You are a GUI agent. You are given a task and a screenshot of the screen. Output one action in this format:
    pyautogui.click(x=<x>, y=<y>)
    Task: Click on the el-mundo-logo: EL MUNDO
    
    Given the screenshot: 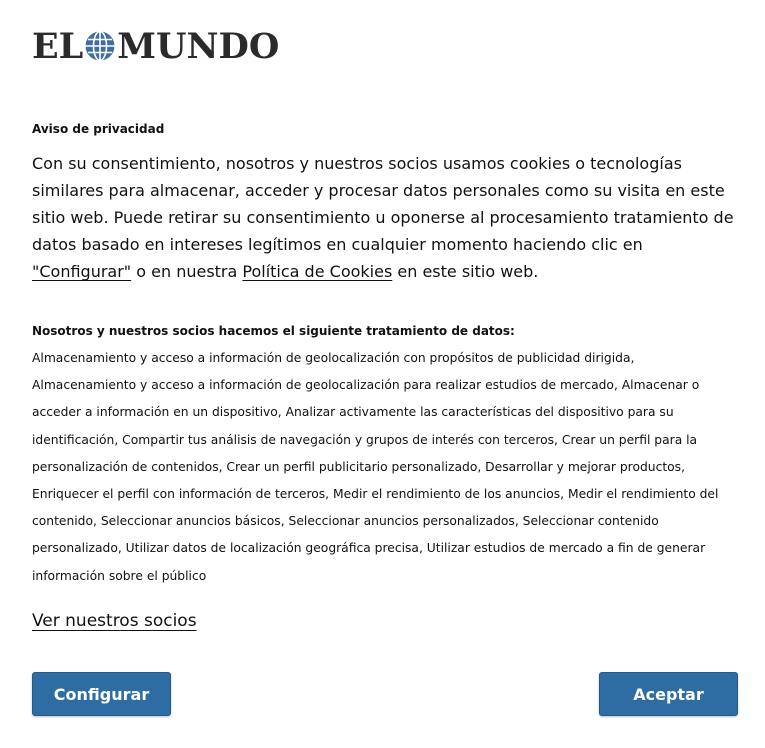 What is the action you would take?
    pyautogui.click(x=156, y=46)
    